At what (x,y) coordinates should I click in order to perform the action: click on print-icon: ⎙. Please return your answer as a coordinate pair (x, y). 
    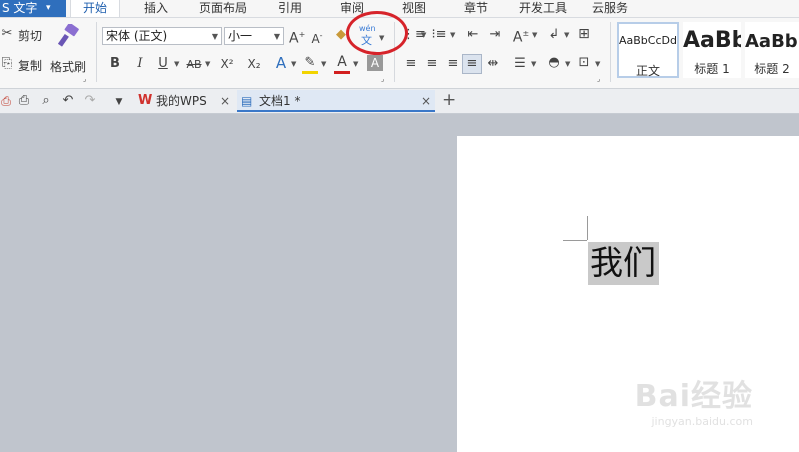
    Looking at the image, I should click on (24, 101).